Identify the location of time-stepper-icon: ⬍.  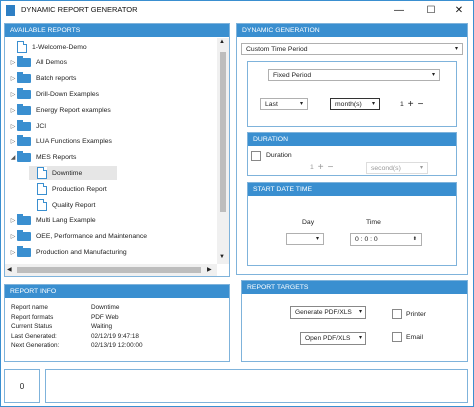
(415, 239).